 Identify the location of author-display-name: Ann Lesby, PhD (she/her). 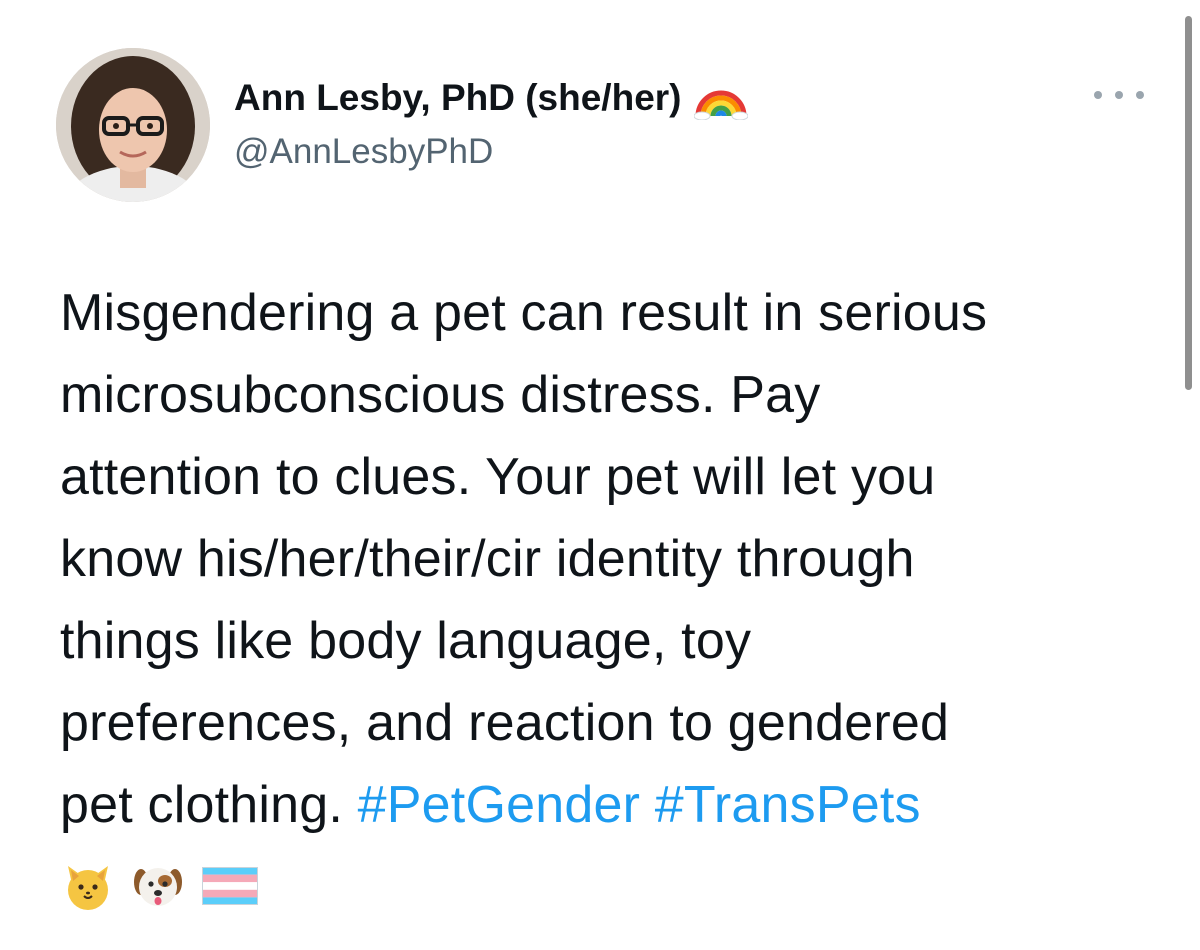
(491, 98).